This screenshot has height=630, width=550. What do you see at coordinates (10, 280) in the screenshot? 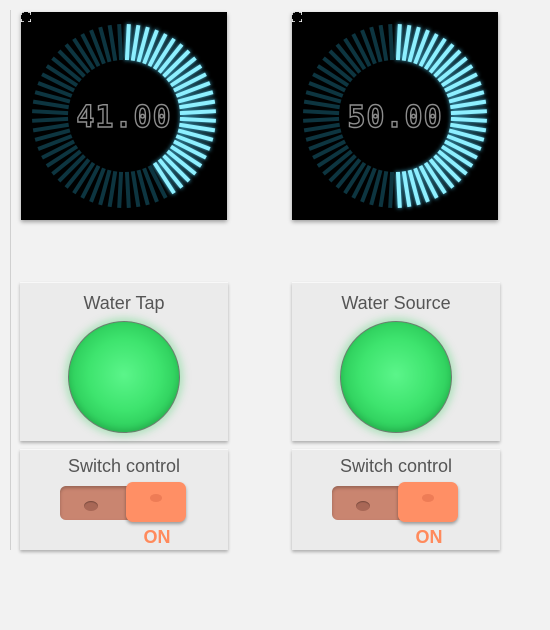
I see `page-divider` at bounding box center [10, 280].